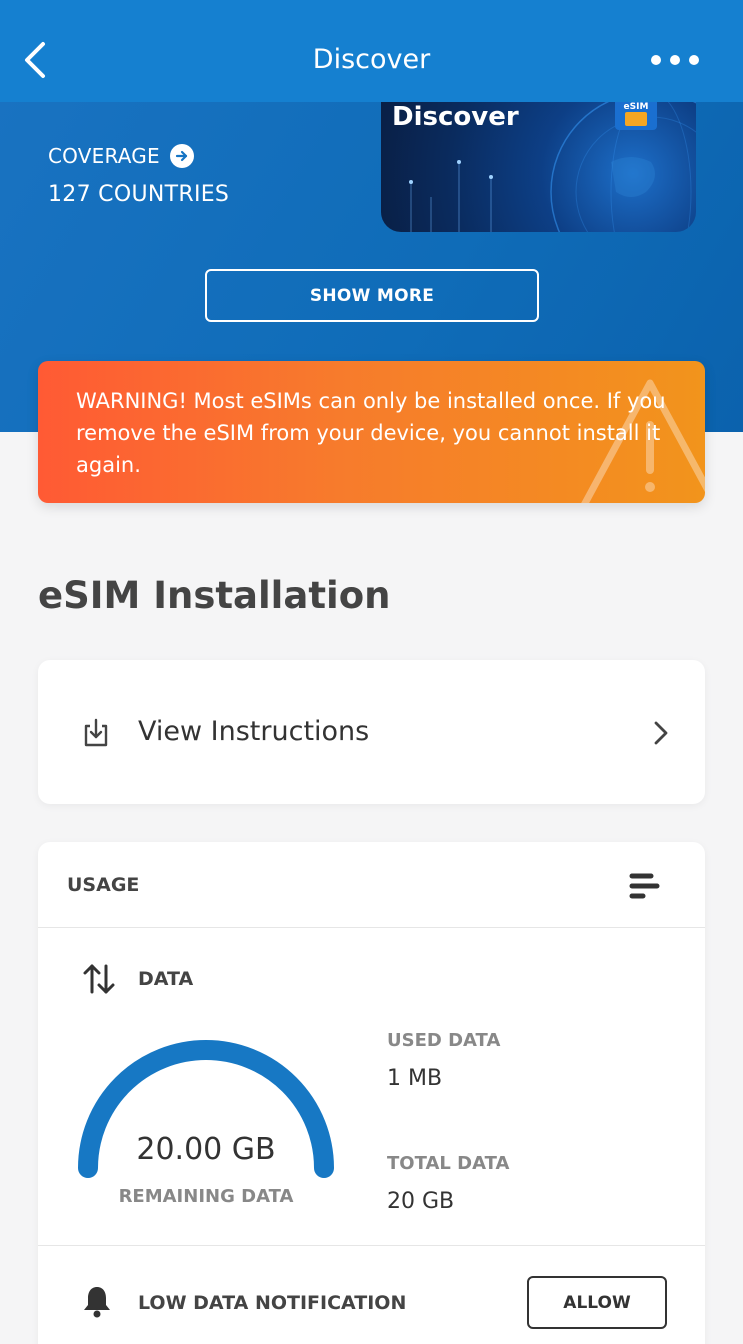 The height and width of the screenshot is (1344, 743). What do you see at coordinates (97, 1302) in the screenshot?
I see `bell-icon` at bounding box center [97, 1302].